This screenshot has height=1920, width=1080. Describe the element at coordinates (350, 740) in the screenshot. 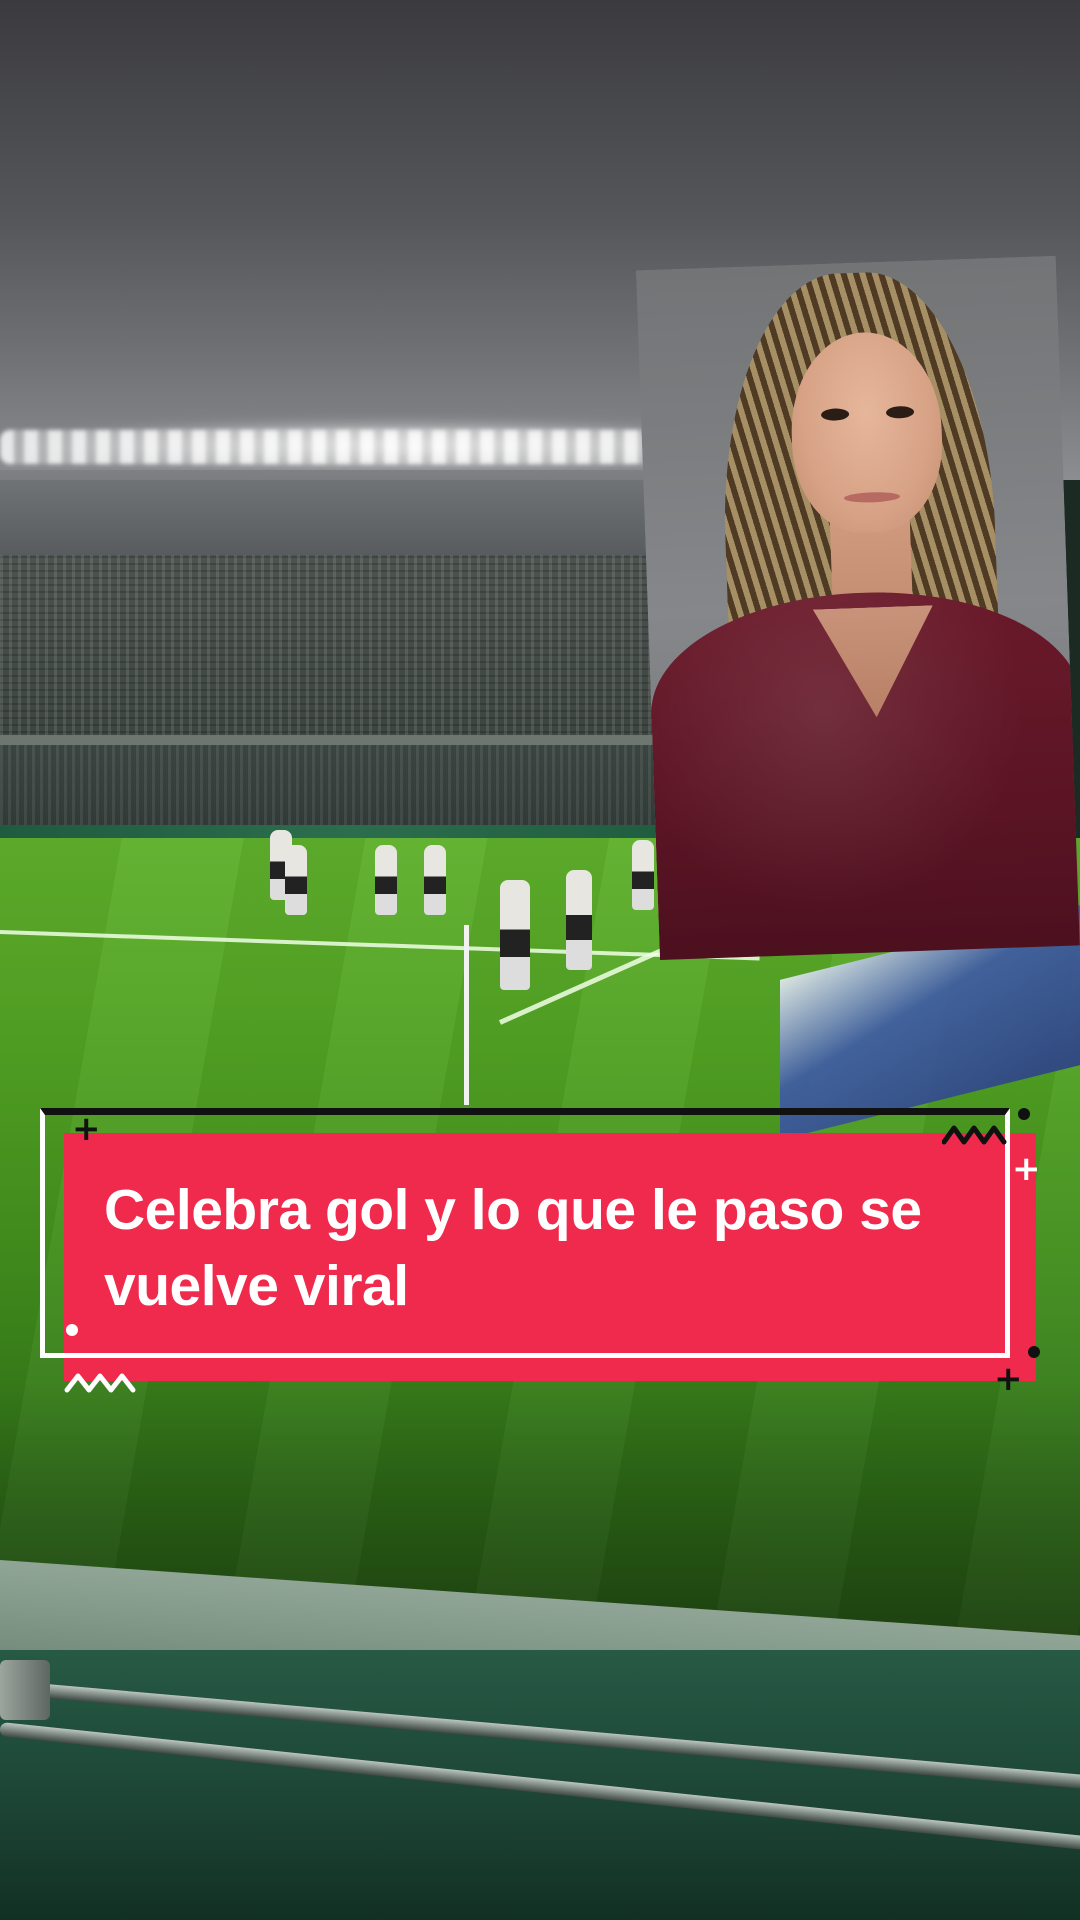

I see `stand-divider` at that location.